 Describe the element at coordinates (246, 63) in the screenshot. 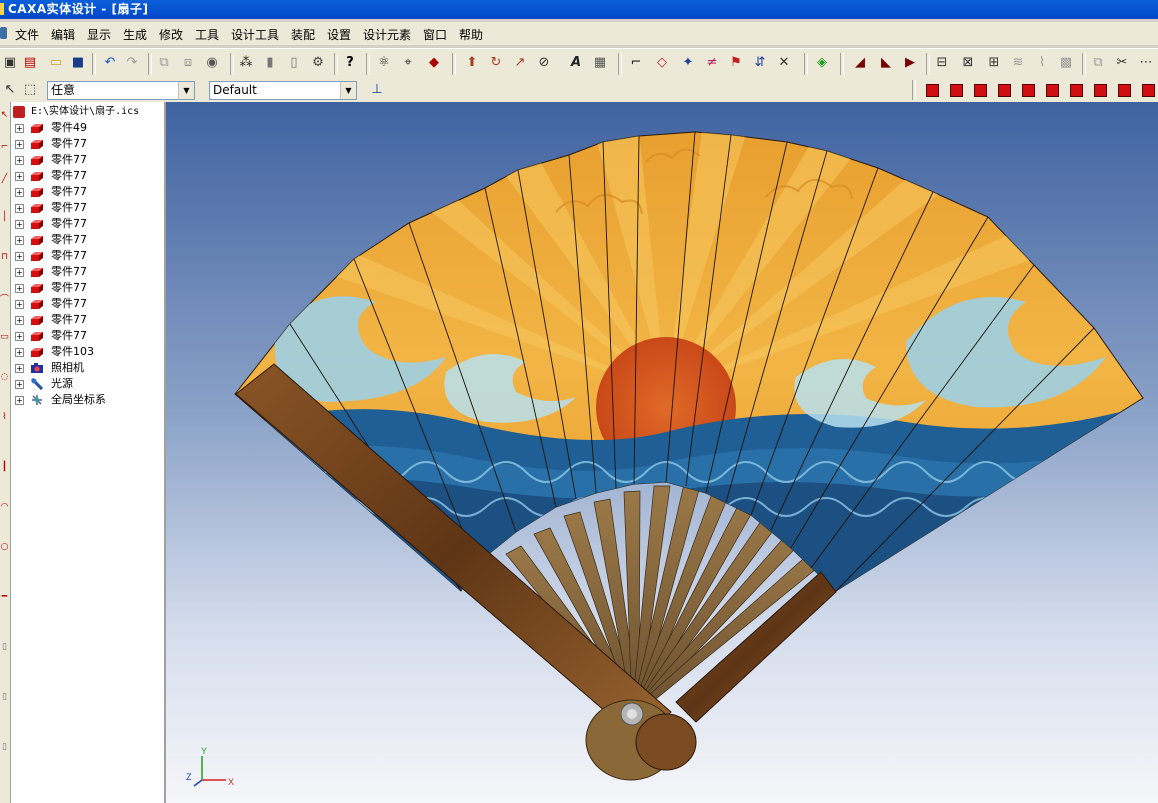

I see `select-icon: ⁂` at that location.